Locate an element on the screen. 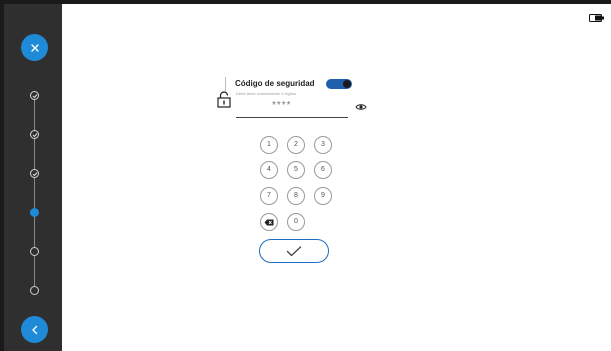 The image size is (611, 351). step-3-done is located at coordinates (34, 173).